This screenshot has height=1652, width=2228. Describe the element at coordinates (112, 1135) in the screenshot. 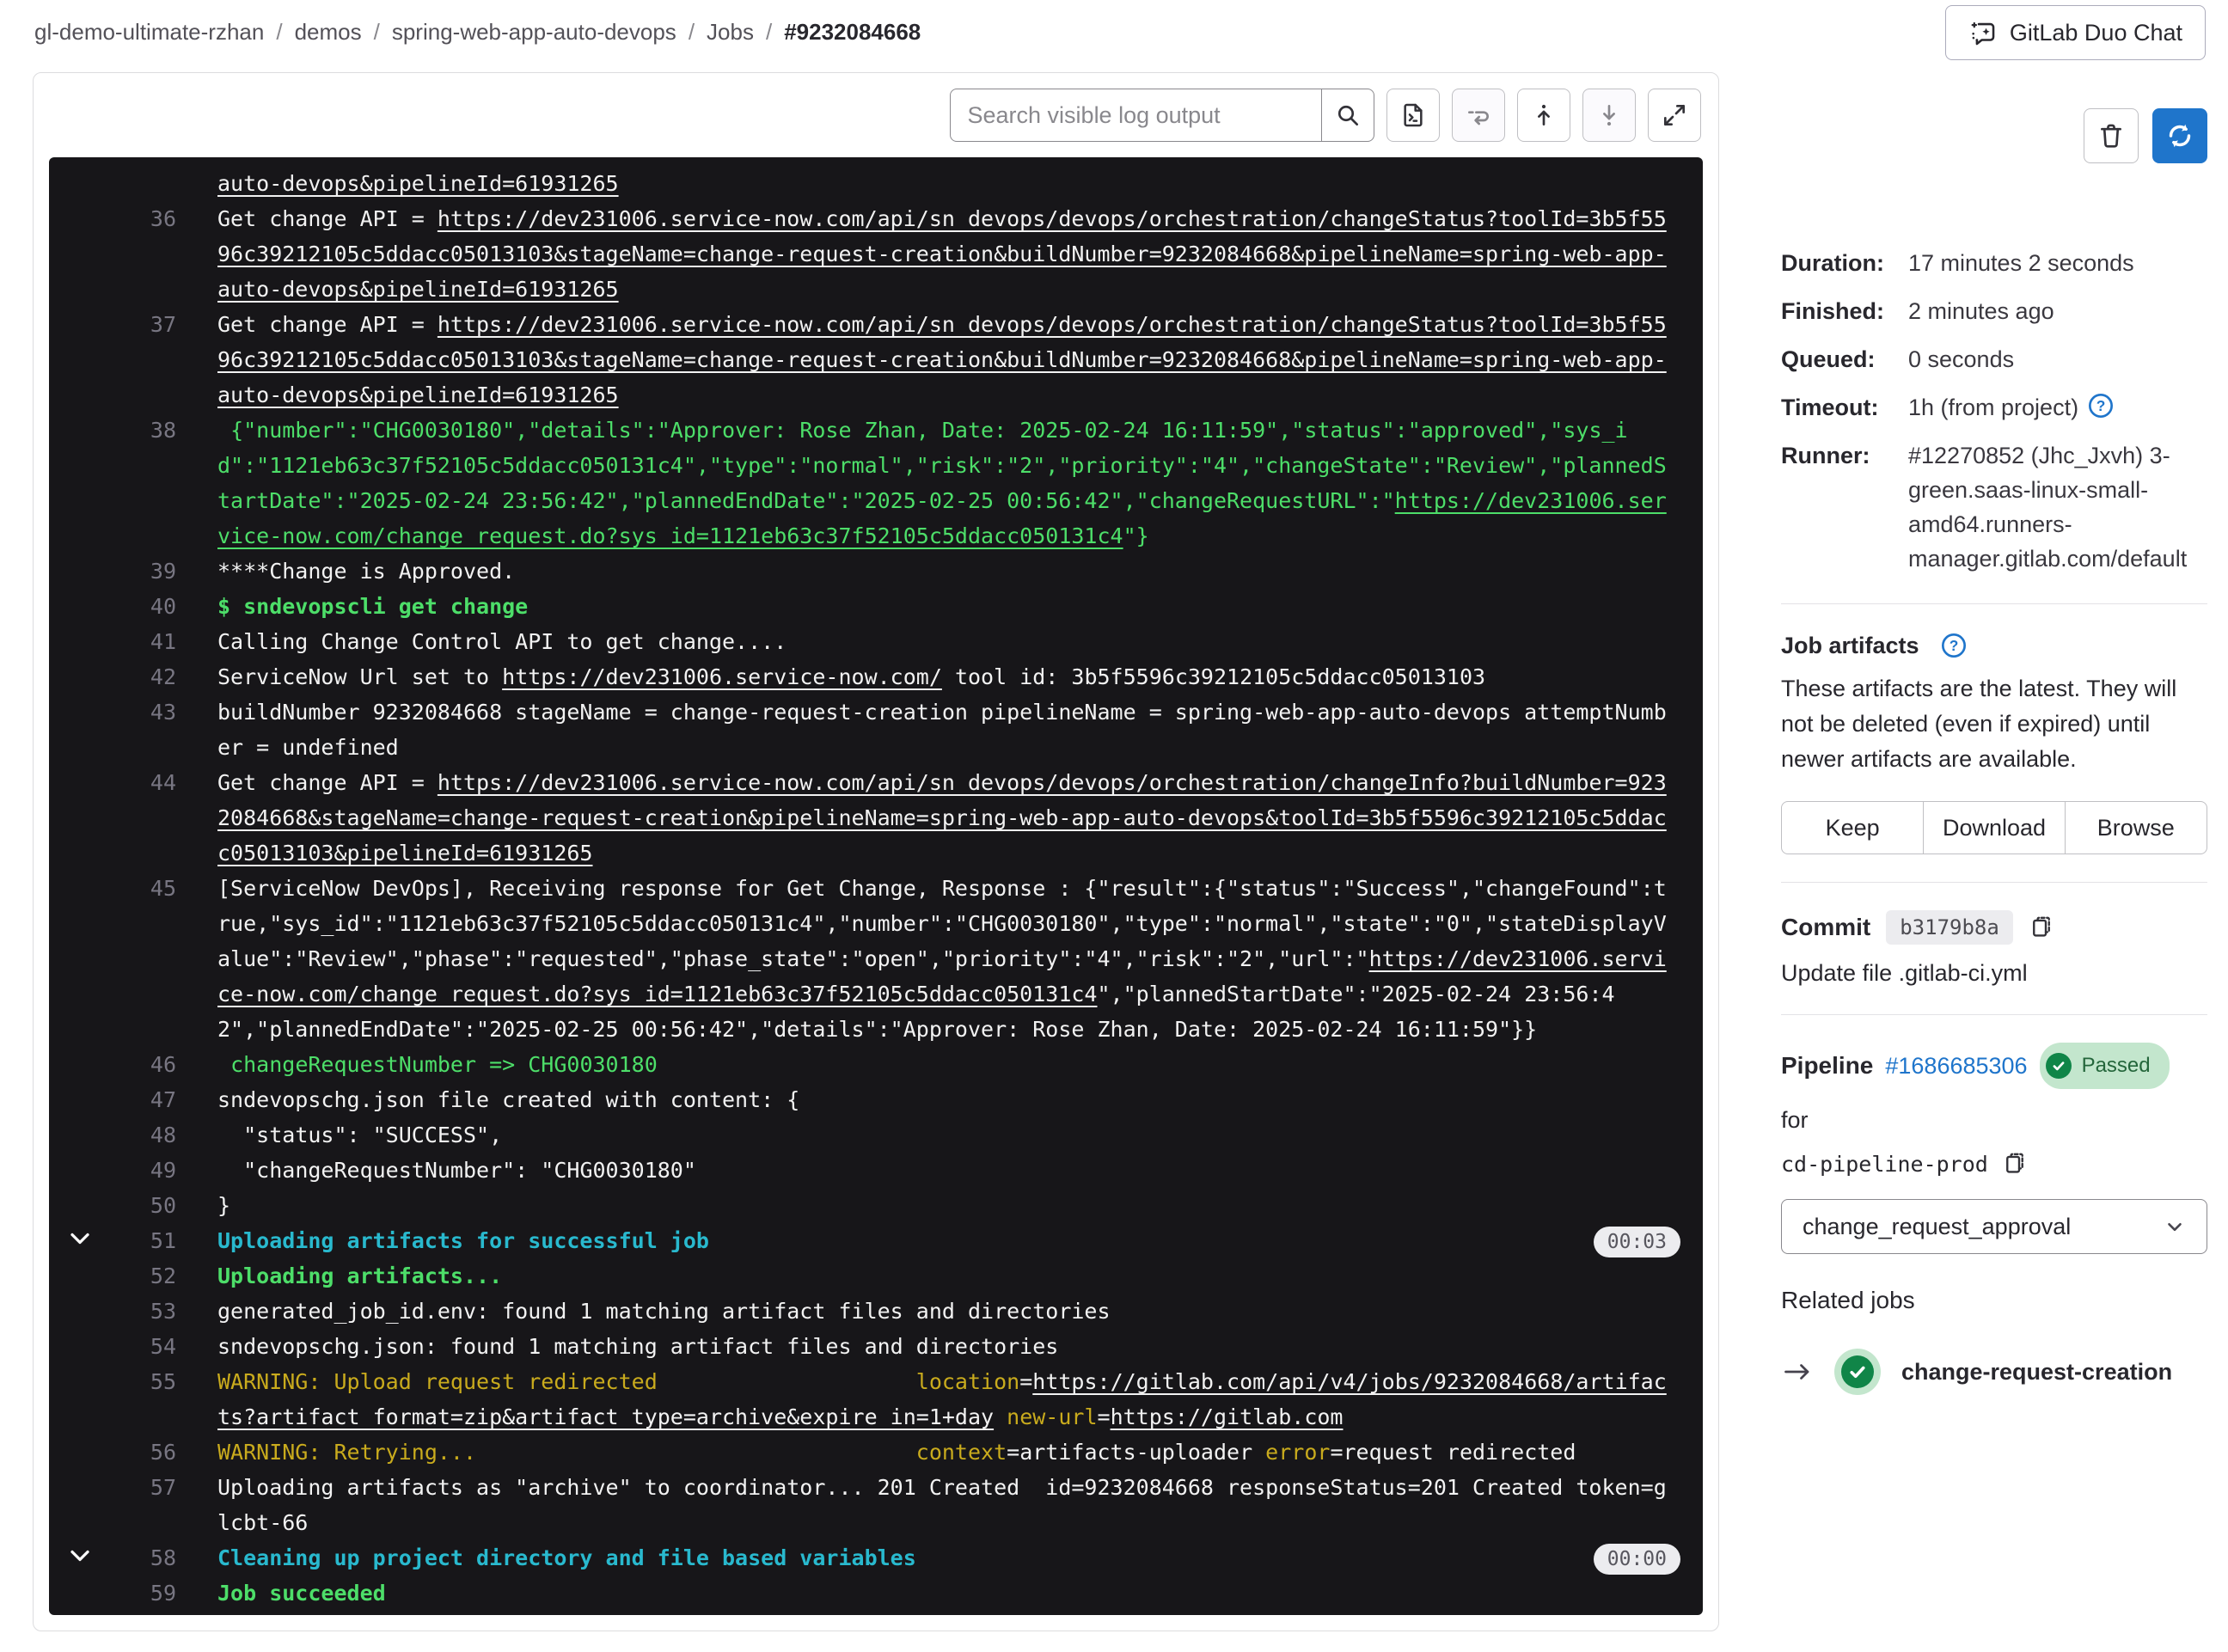

I see `log-line-number: 48` at that location.